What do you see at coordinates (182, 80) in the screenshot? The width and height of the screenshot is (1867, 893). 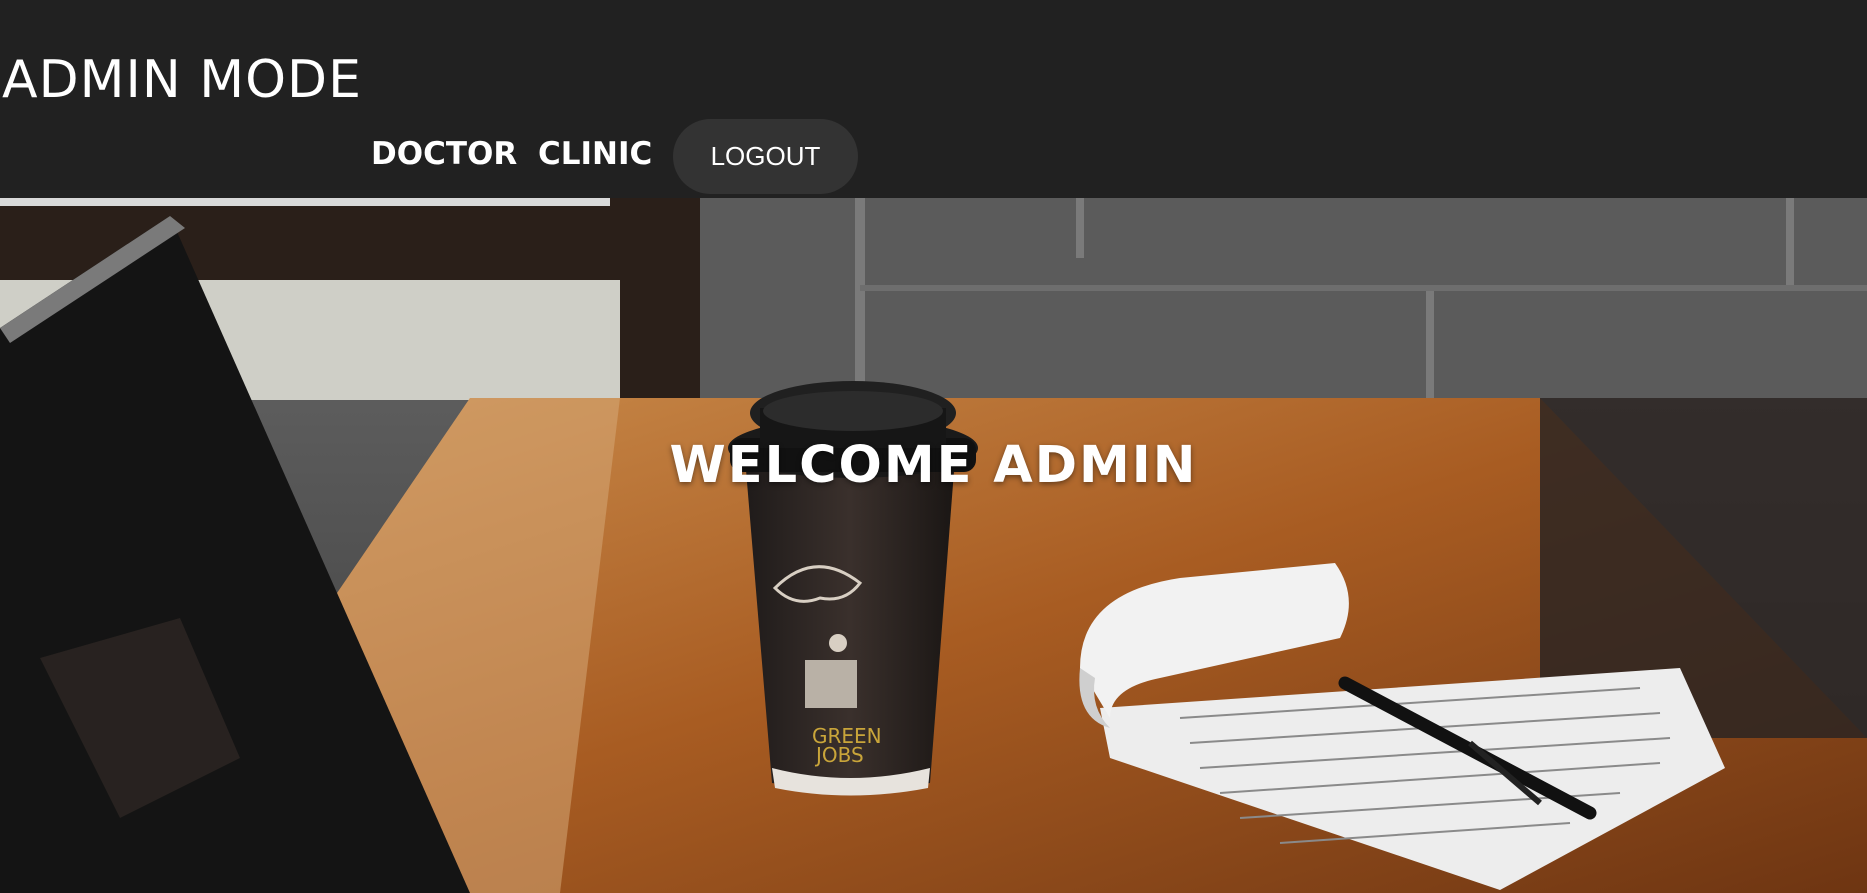 I see `brand-title: ADMIN MODE` at bounding box center [182, 80].